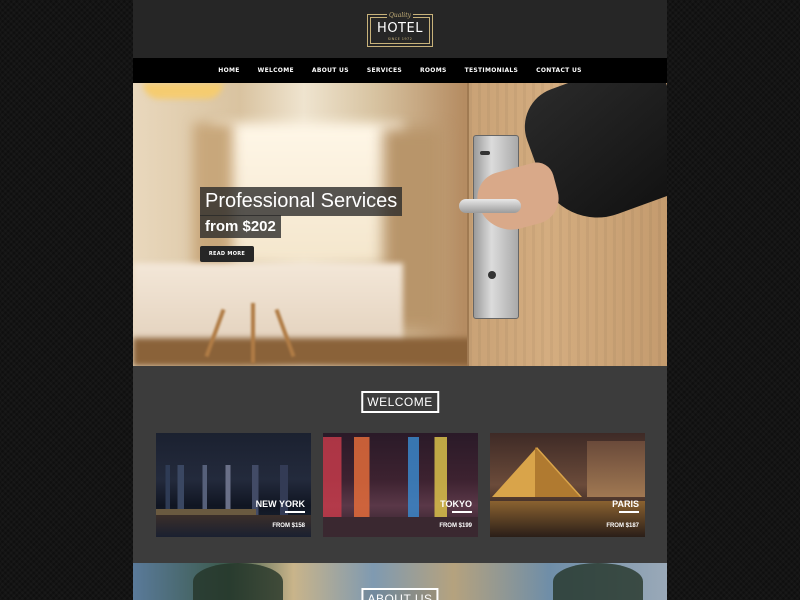  Describe the element at coordinates (456, 504) in the screenshot. I see `card-city-label: TOKYO` at that location.